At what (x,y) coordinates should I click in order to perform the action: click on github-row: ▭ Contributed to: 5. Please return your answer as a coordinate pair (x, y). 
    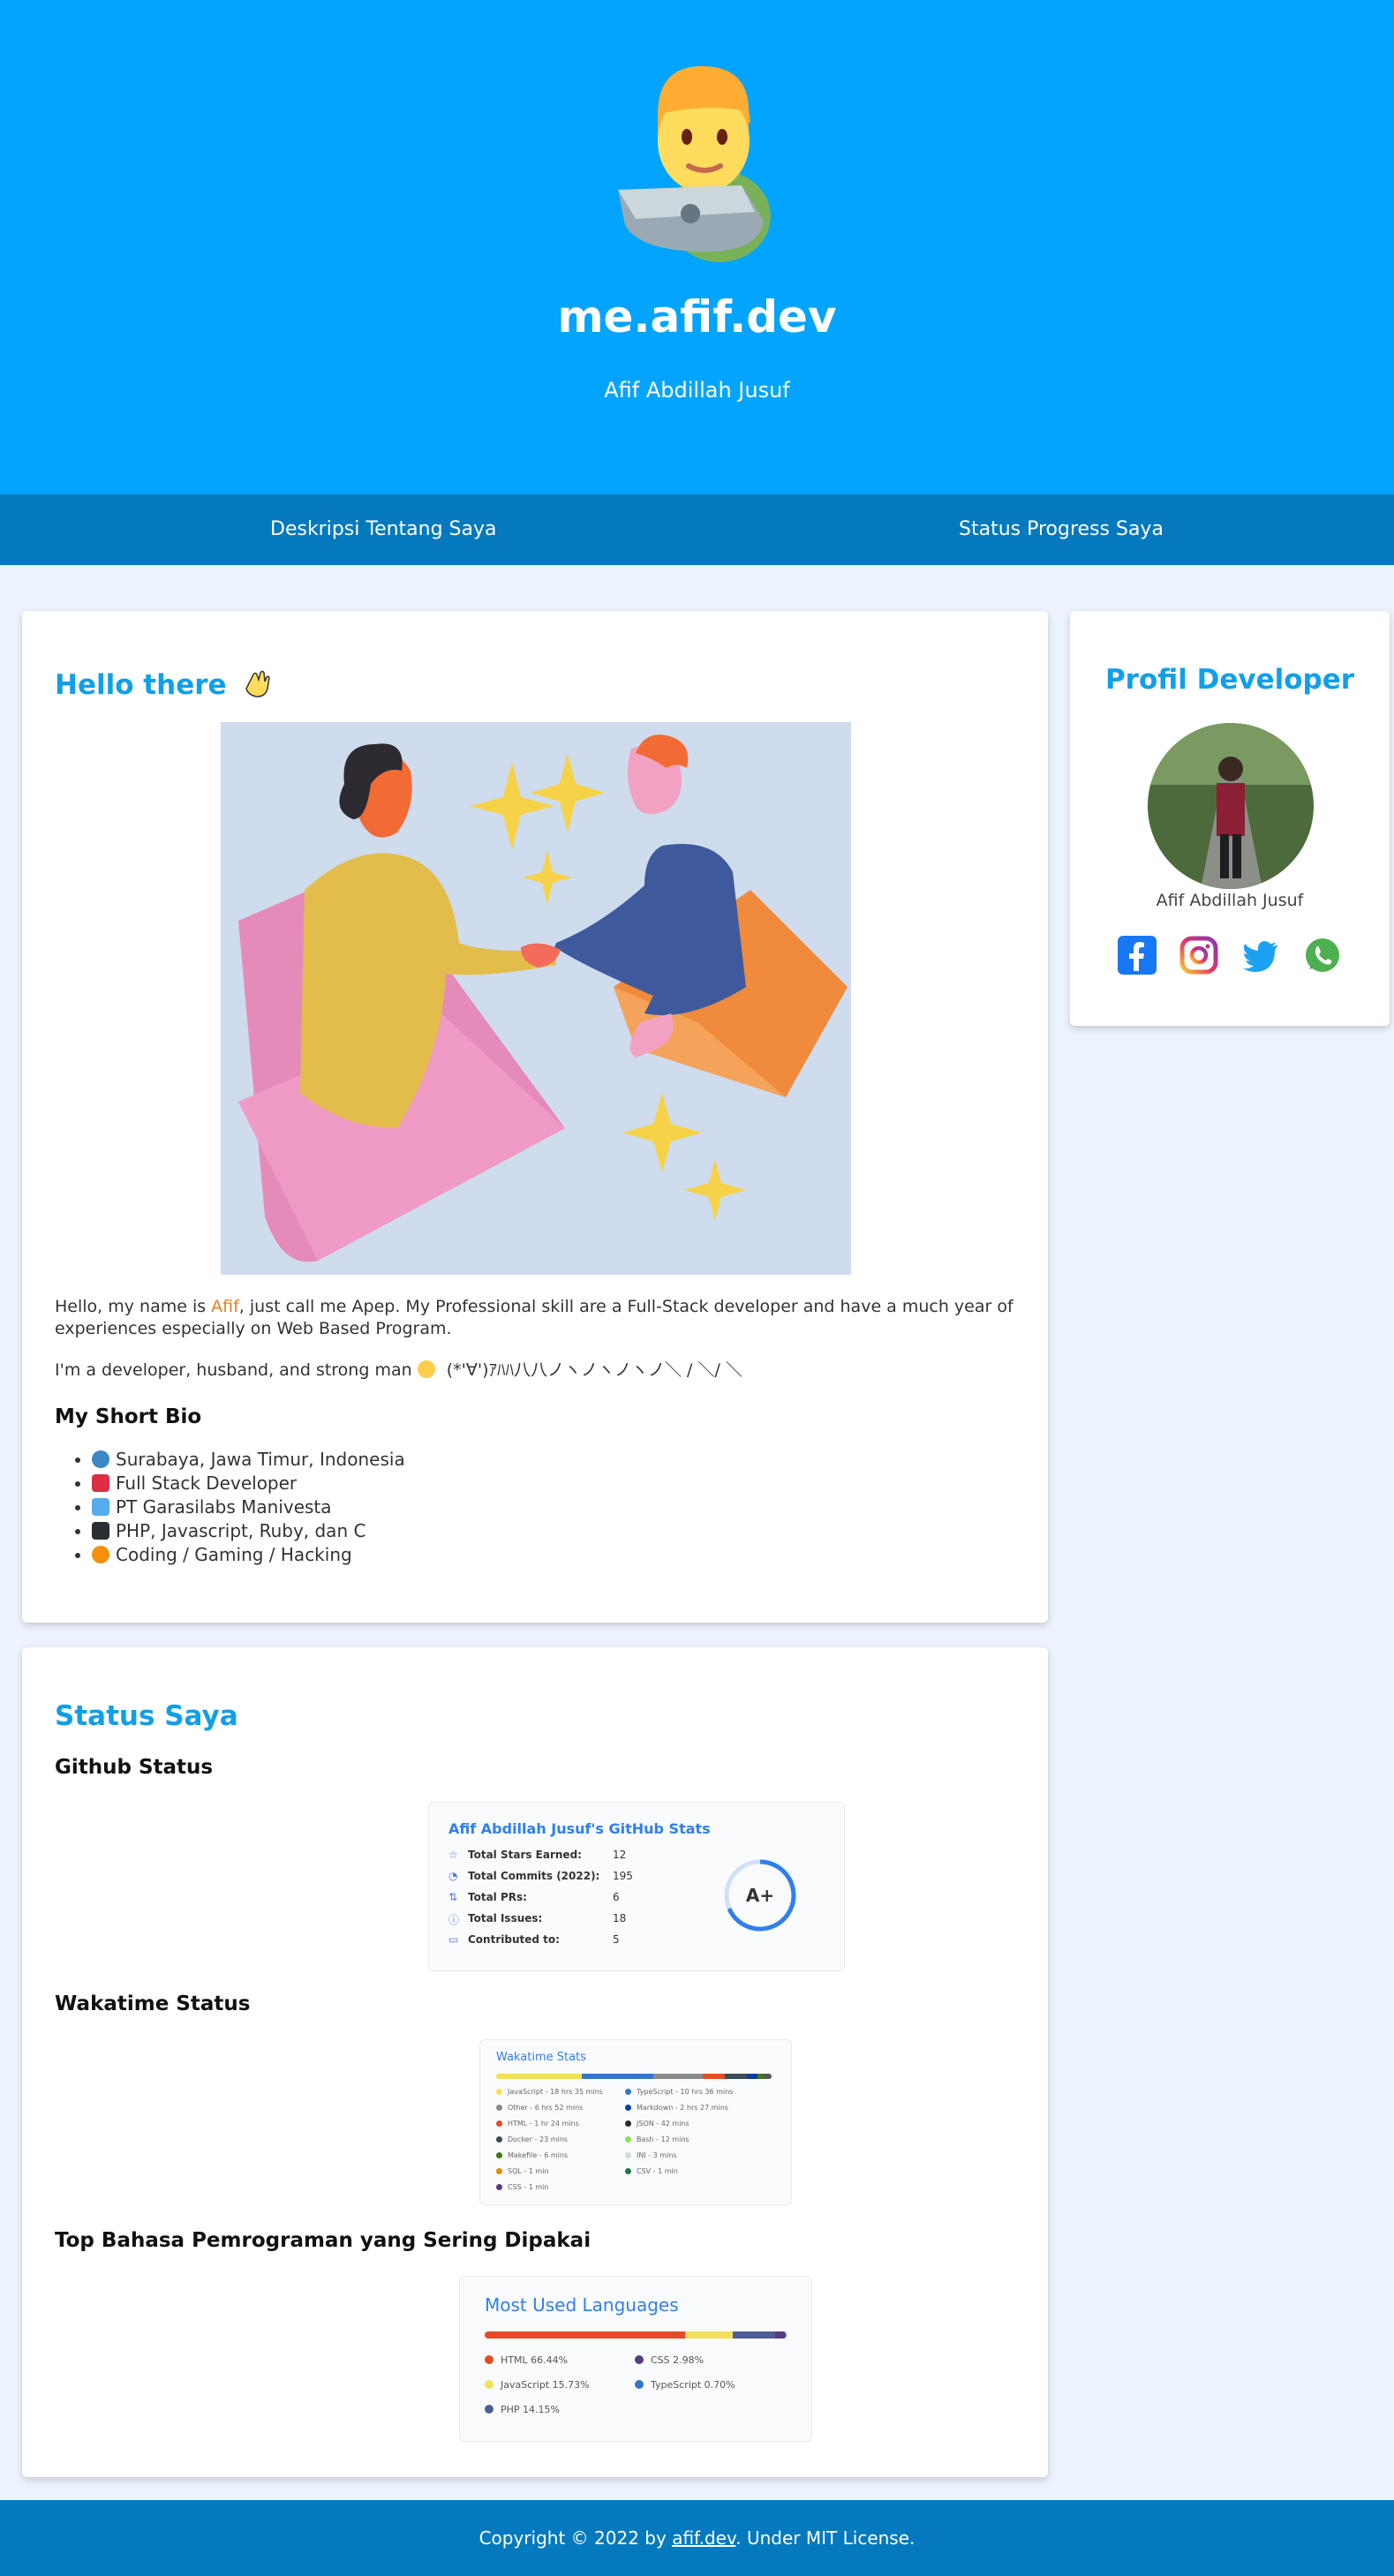
    Looking at the image, I should click on (580, 1944).